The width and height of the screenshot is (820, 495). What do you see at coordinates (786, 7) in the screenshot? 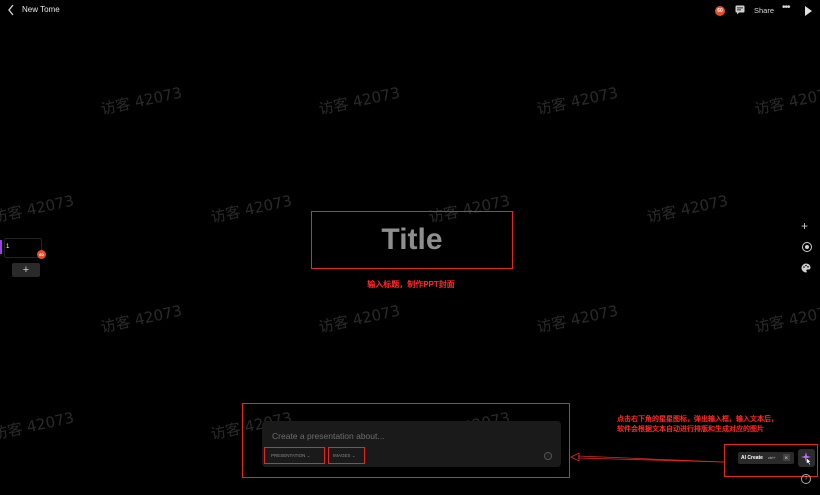
I see `more-options-button: •••` at bounding box center [786, 7].